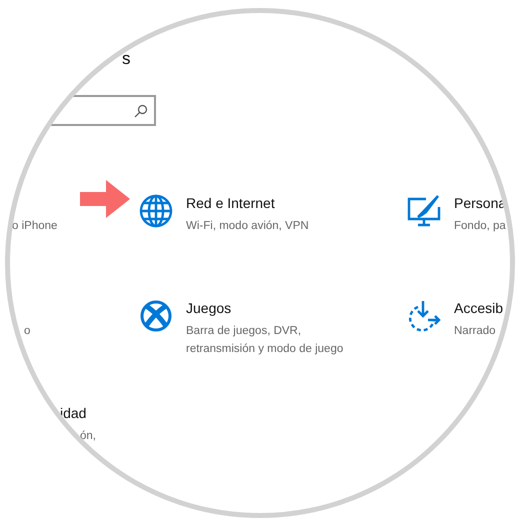  What do you see at coordinates (35, 226) in the screenshot?
I see `category-description: o iPhone` at bounding box center [35, 226].